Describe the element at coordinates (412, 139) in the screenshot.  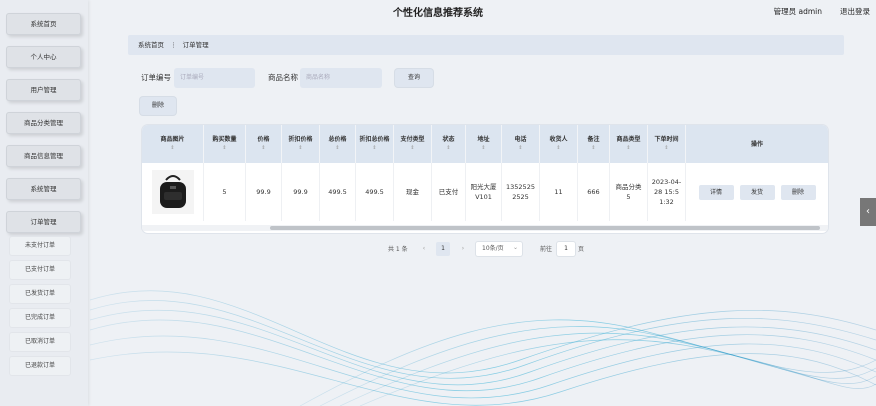
I see `col-label: 支付类型` at that location.